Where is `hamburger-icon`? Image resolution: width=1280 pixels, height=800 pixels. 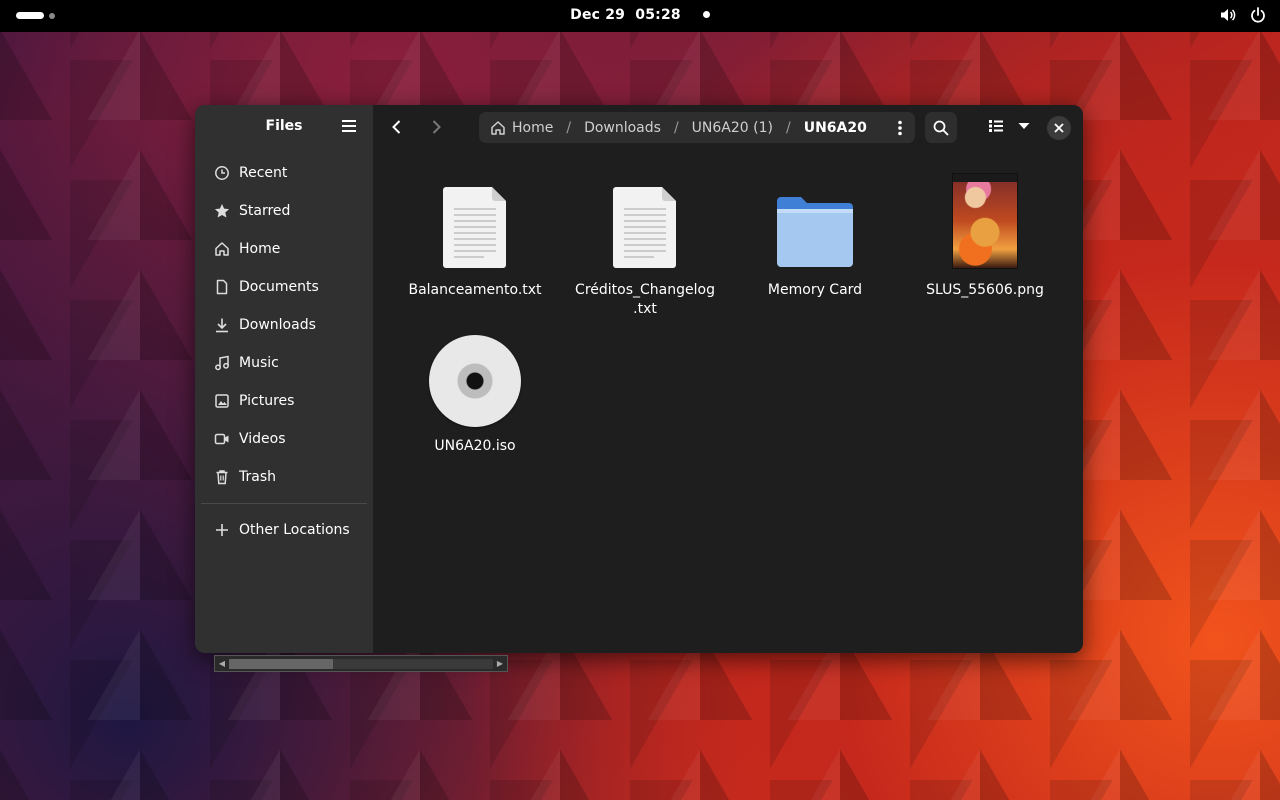 hamburger-icon is located at coordinates (349, 126).